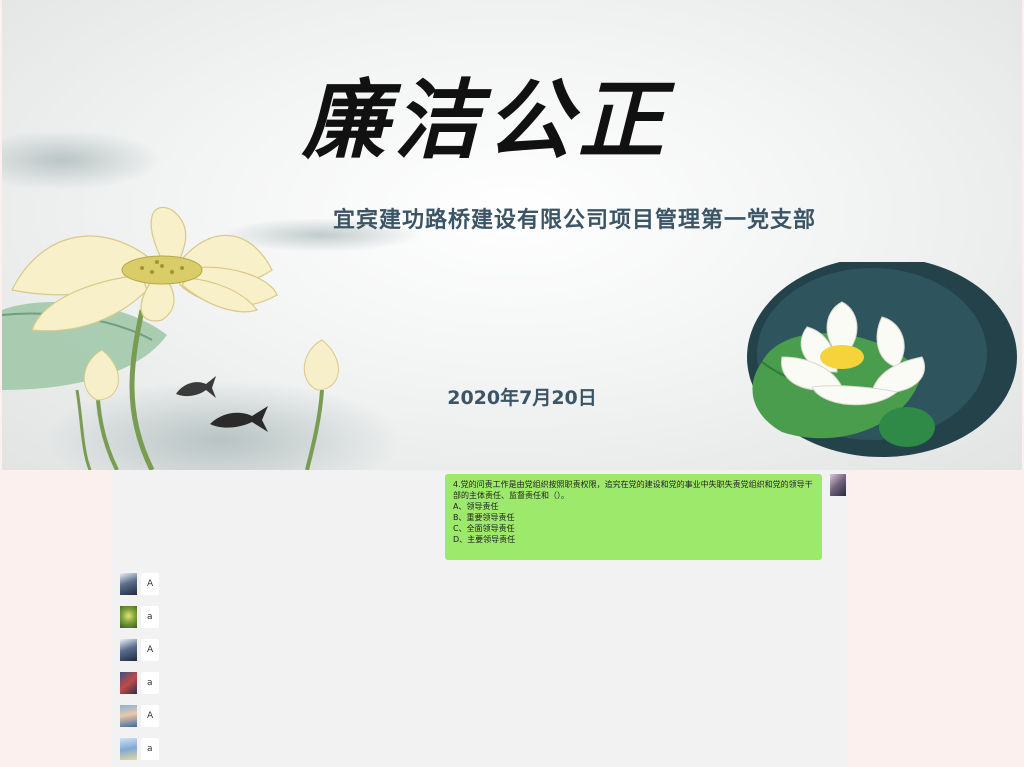 This screenshot has height=767, width=1024. I want to click on sender-avatar, so click(838, 485).